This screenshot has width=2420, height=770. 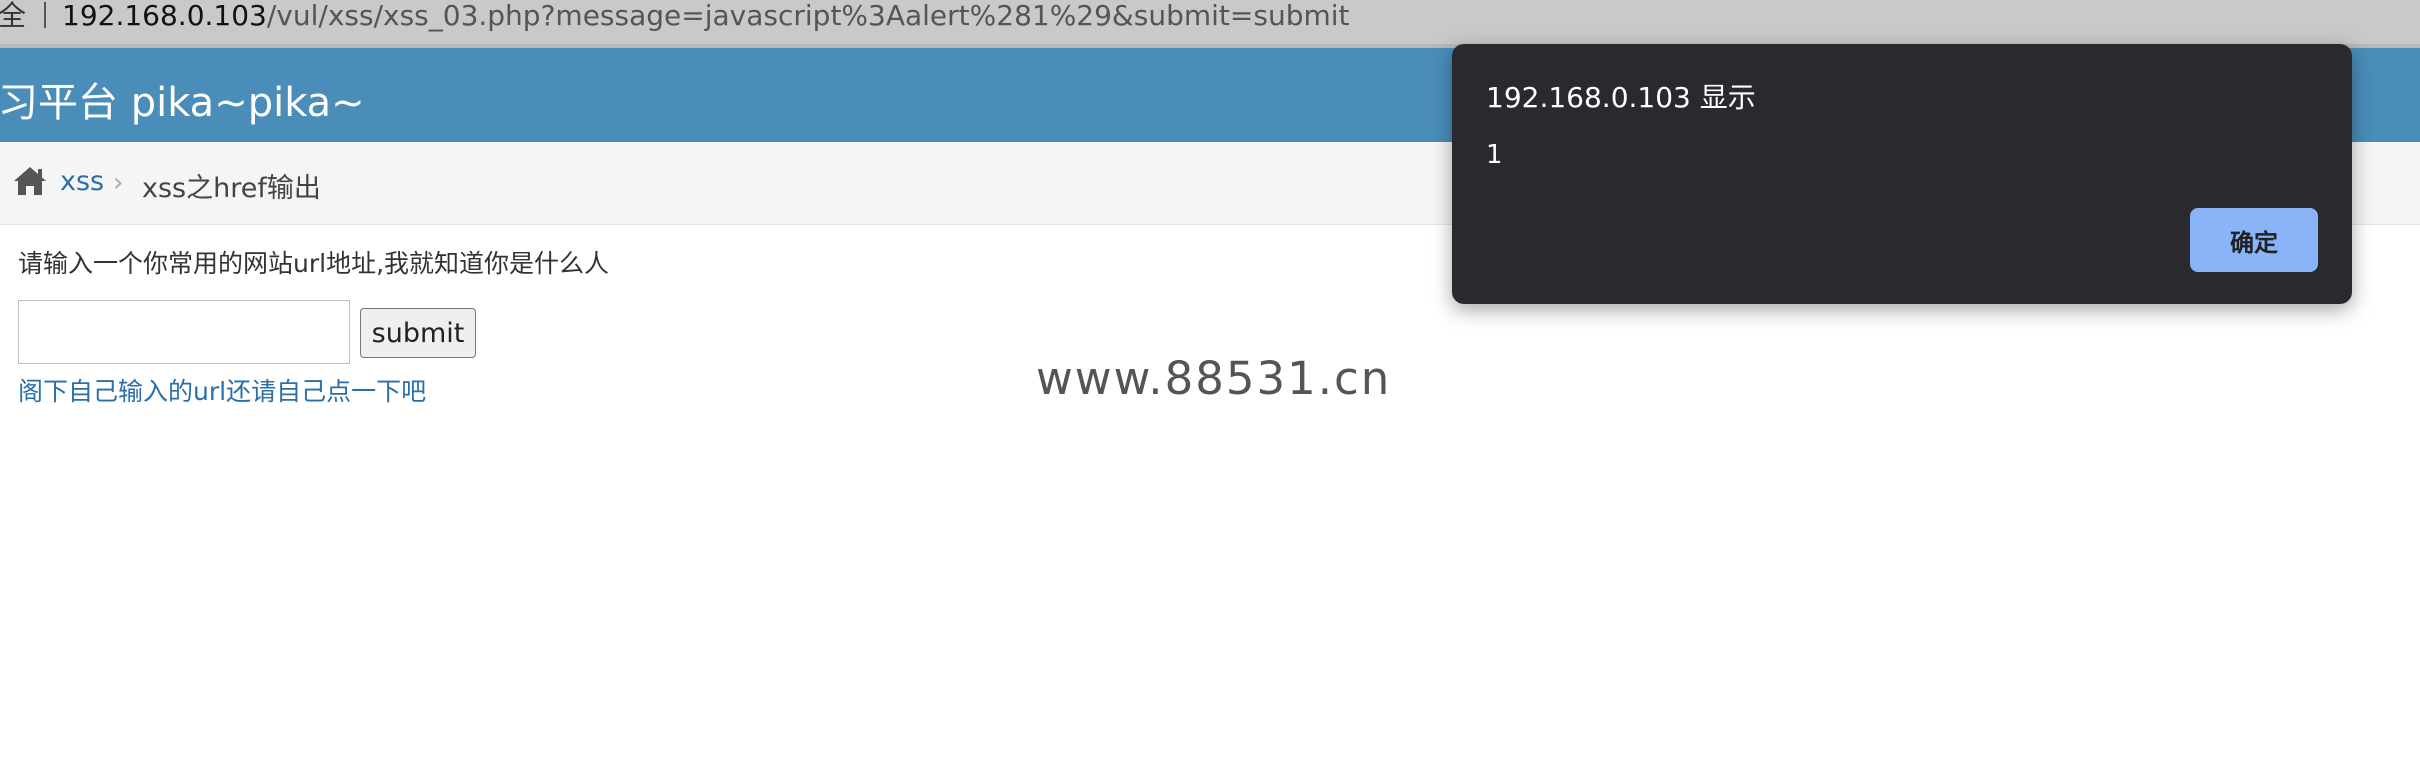 What do you see at coordinates (222, 390) in the screenshot?
I see `result-link: 阁下自己输入的url还请自己点一下吧` at bounding box center [222, 390].